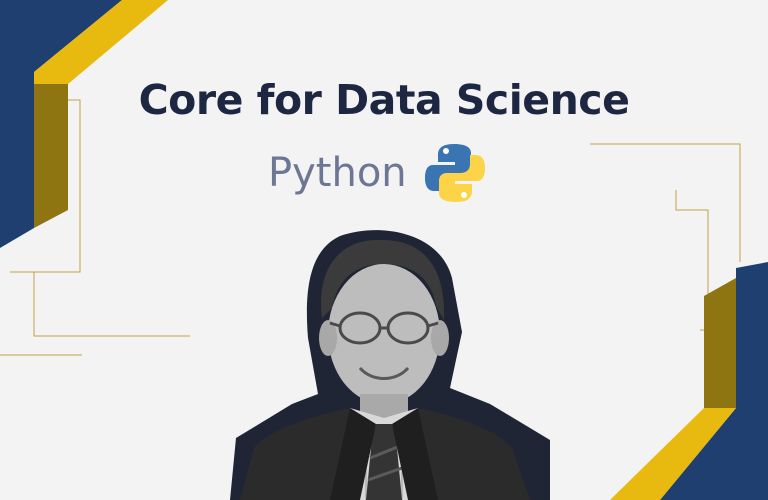 The image size is (768, 500). I want to click on portrait-face, so click(384, 334).